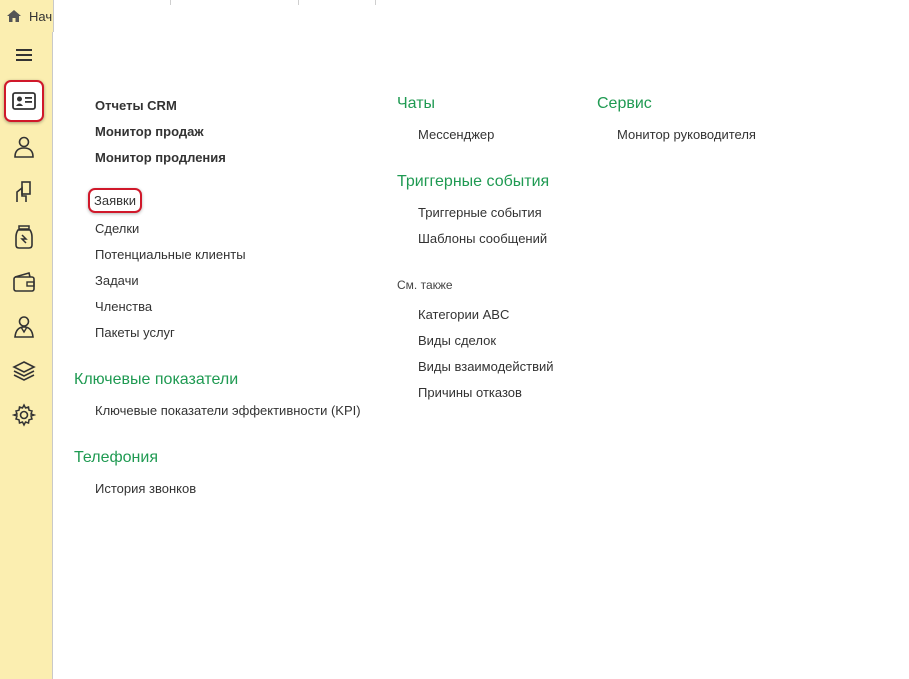 This screenshot has width=909, height=679. What do you see at coordinates (24, 192) in the screenshot?
I see `hand-card-icon` at bounding box center [24, 192].